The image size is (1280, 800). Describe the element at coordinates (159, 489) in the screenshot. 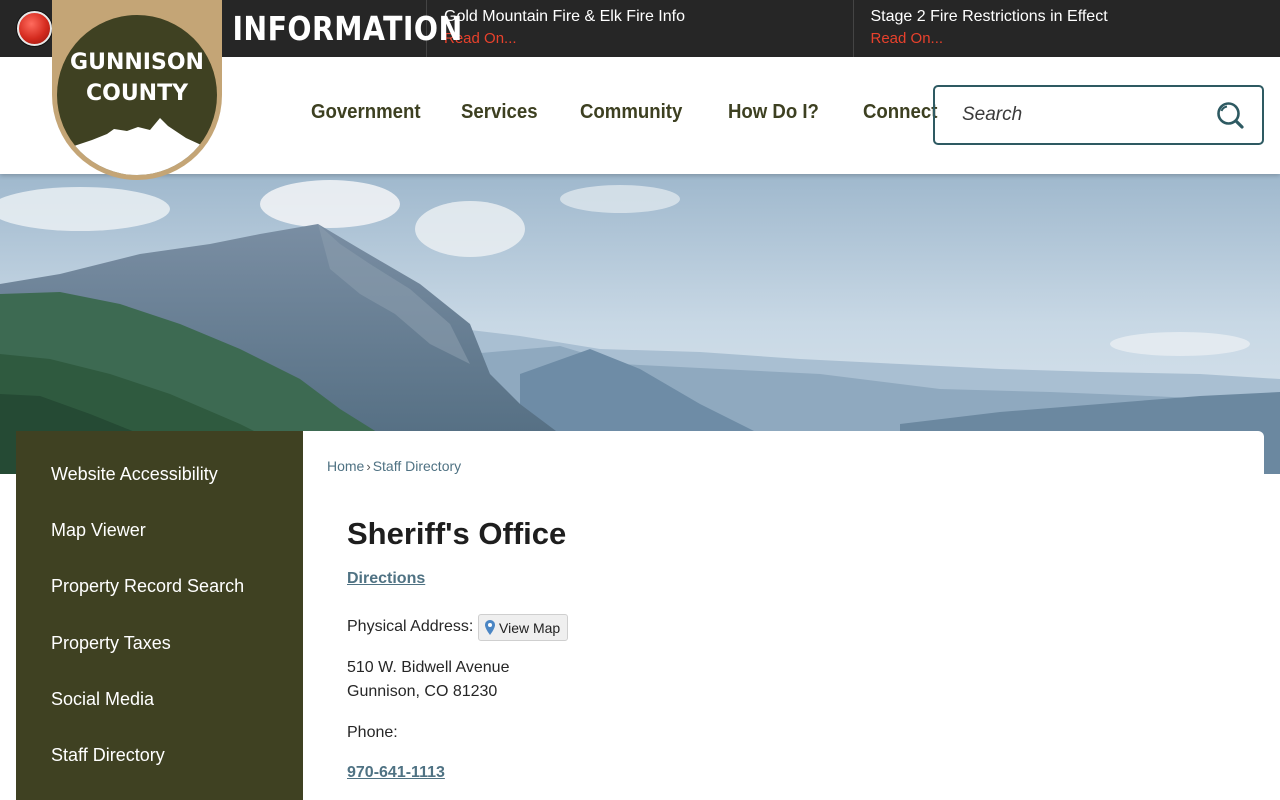

I see `sidenav-item-website-accessibility: Website Accessibility` at that location.